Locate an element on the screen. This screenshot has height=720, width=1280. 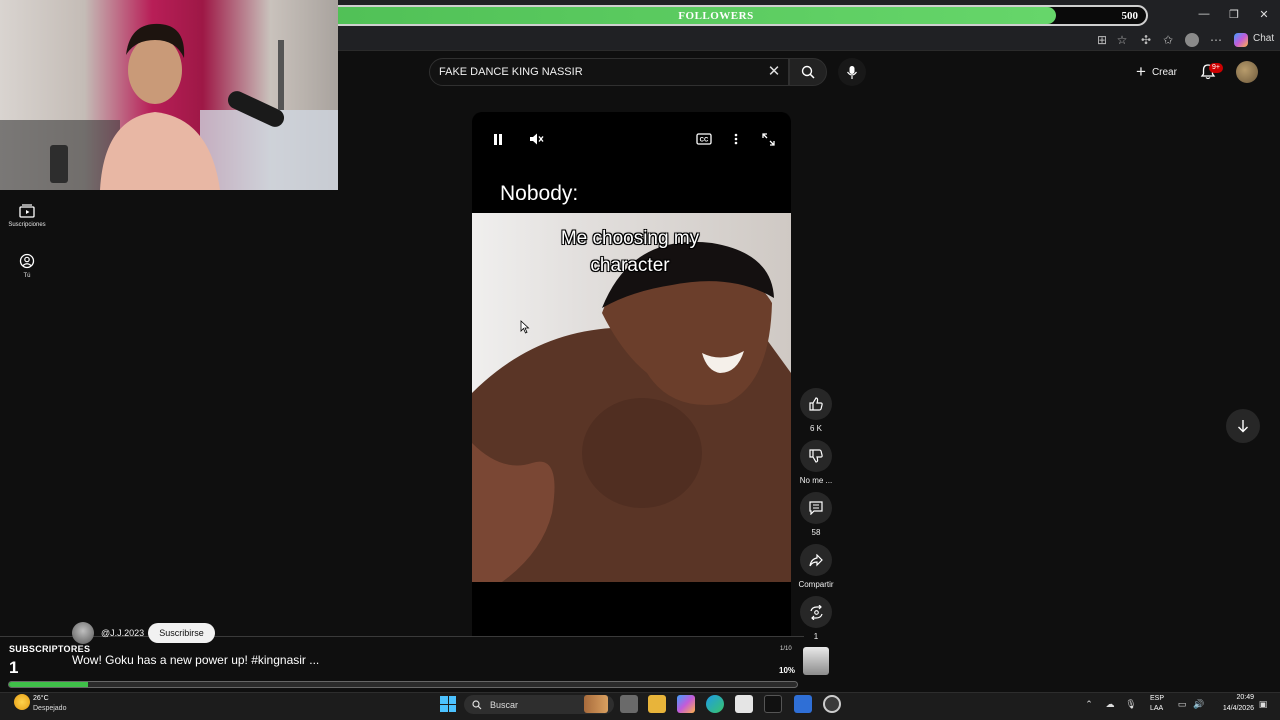
more-vert-icon is located at coordinates (736, 139).